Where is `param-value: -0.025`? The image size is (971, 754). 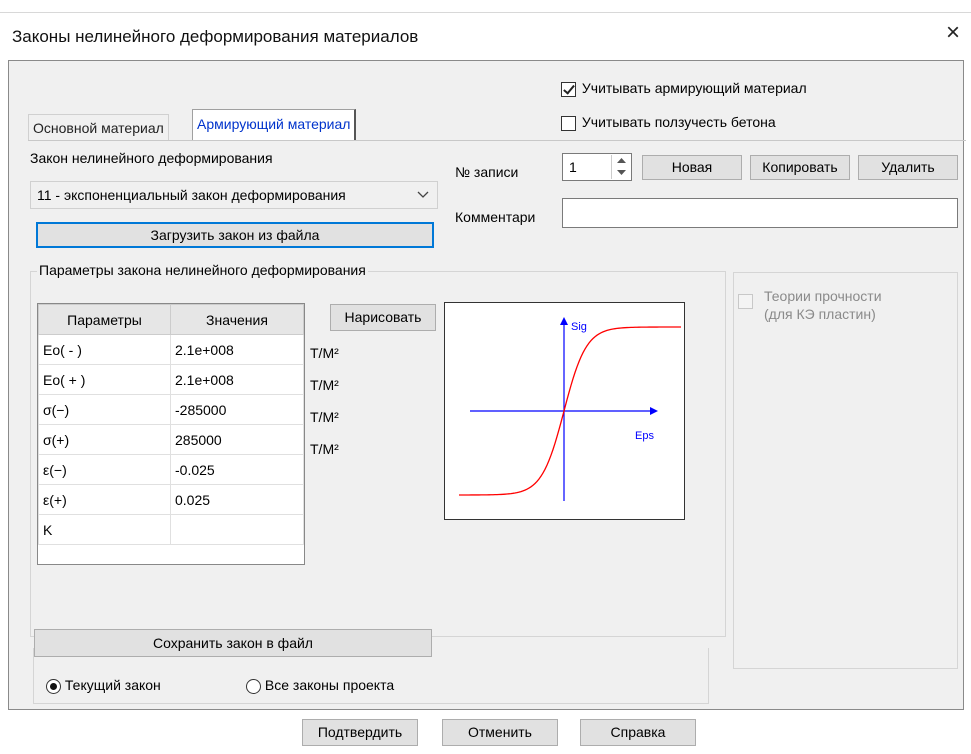
param-value: -0.025 is located at coordinates (237, 469).